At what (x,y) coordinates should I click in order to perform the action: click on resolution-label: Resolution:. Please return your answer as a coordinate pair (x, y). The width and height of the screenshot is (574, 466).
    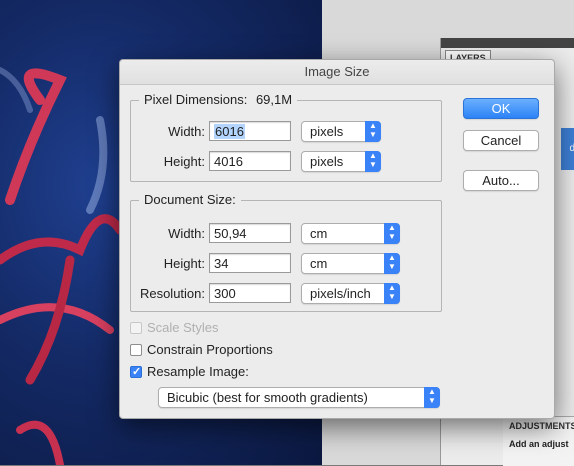
    Looking at the image, I should click on (172, 293).